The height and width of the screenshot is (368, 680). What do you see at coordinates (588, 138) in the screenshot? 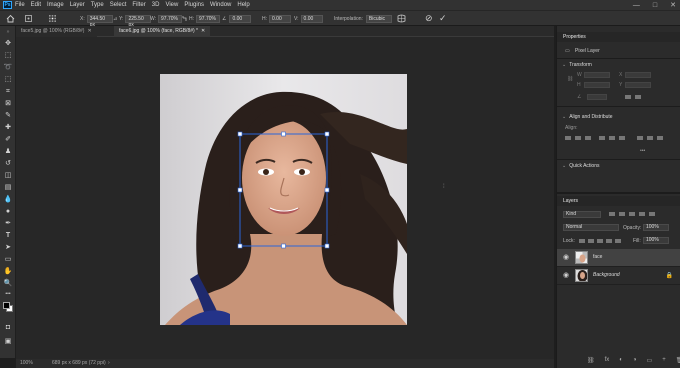
I see `align-right-icon` at bounding box center [588, 138].